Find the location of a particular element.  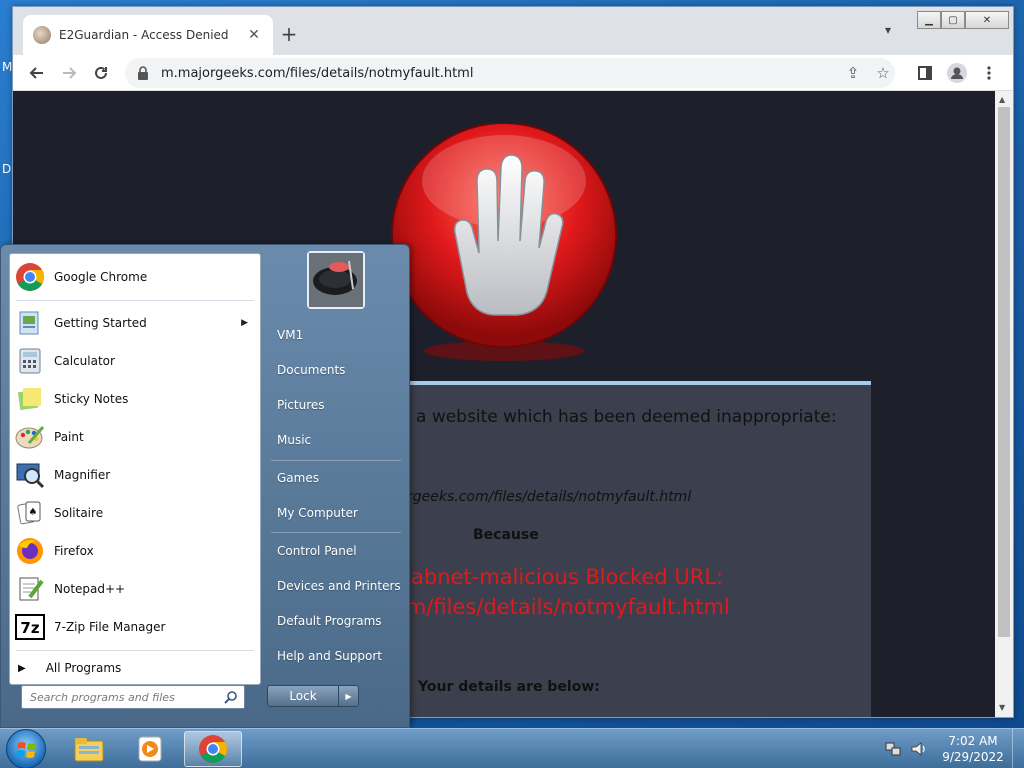

windows-logo-icon is located at coordinates (26, 750).